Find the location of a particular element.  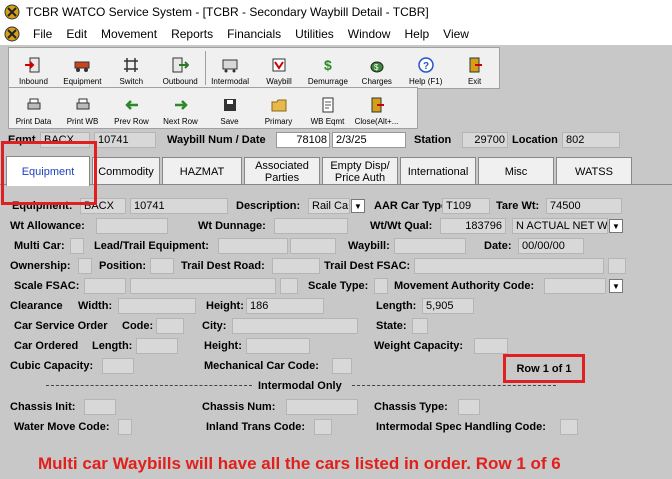

trail-dest-fsac-ext-field is located at coordinates (617, 266).